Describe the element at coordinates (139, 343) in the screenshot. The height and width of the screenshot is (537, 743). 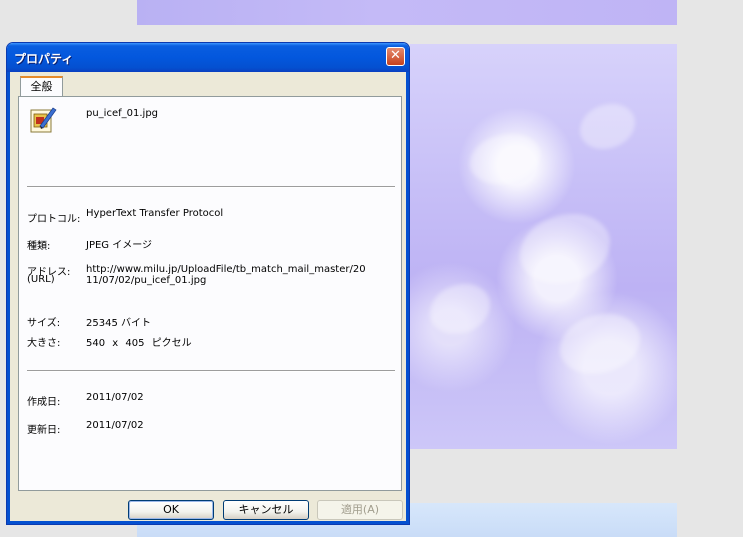
I see `dimensions-value: 540 x 405 ピクセル` at that location.